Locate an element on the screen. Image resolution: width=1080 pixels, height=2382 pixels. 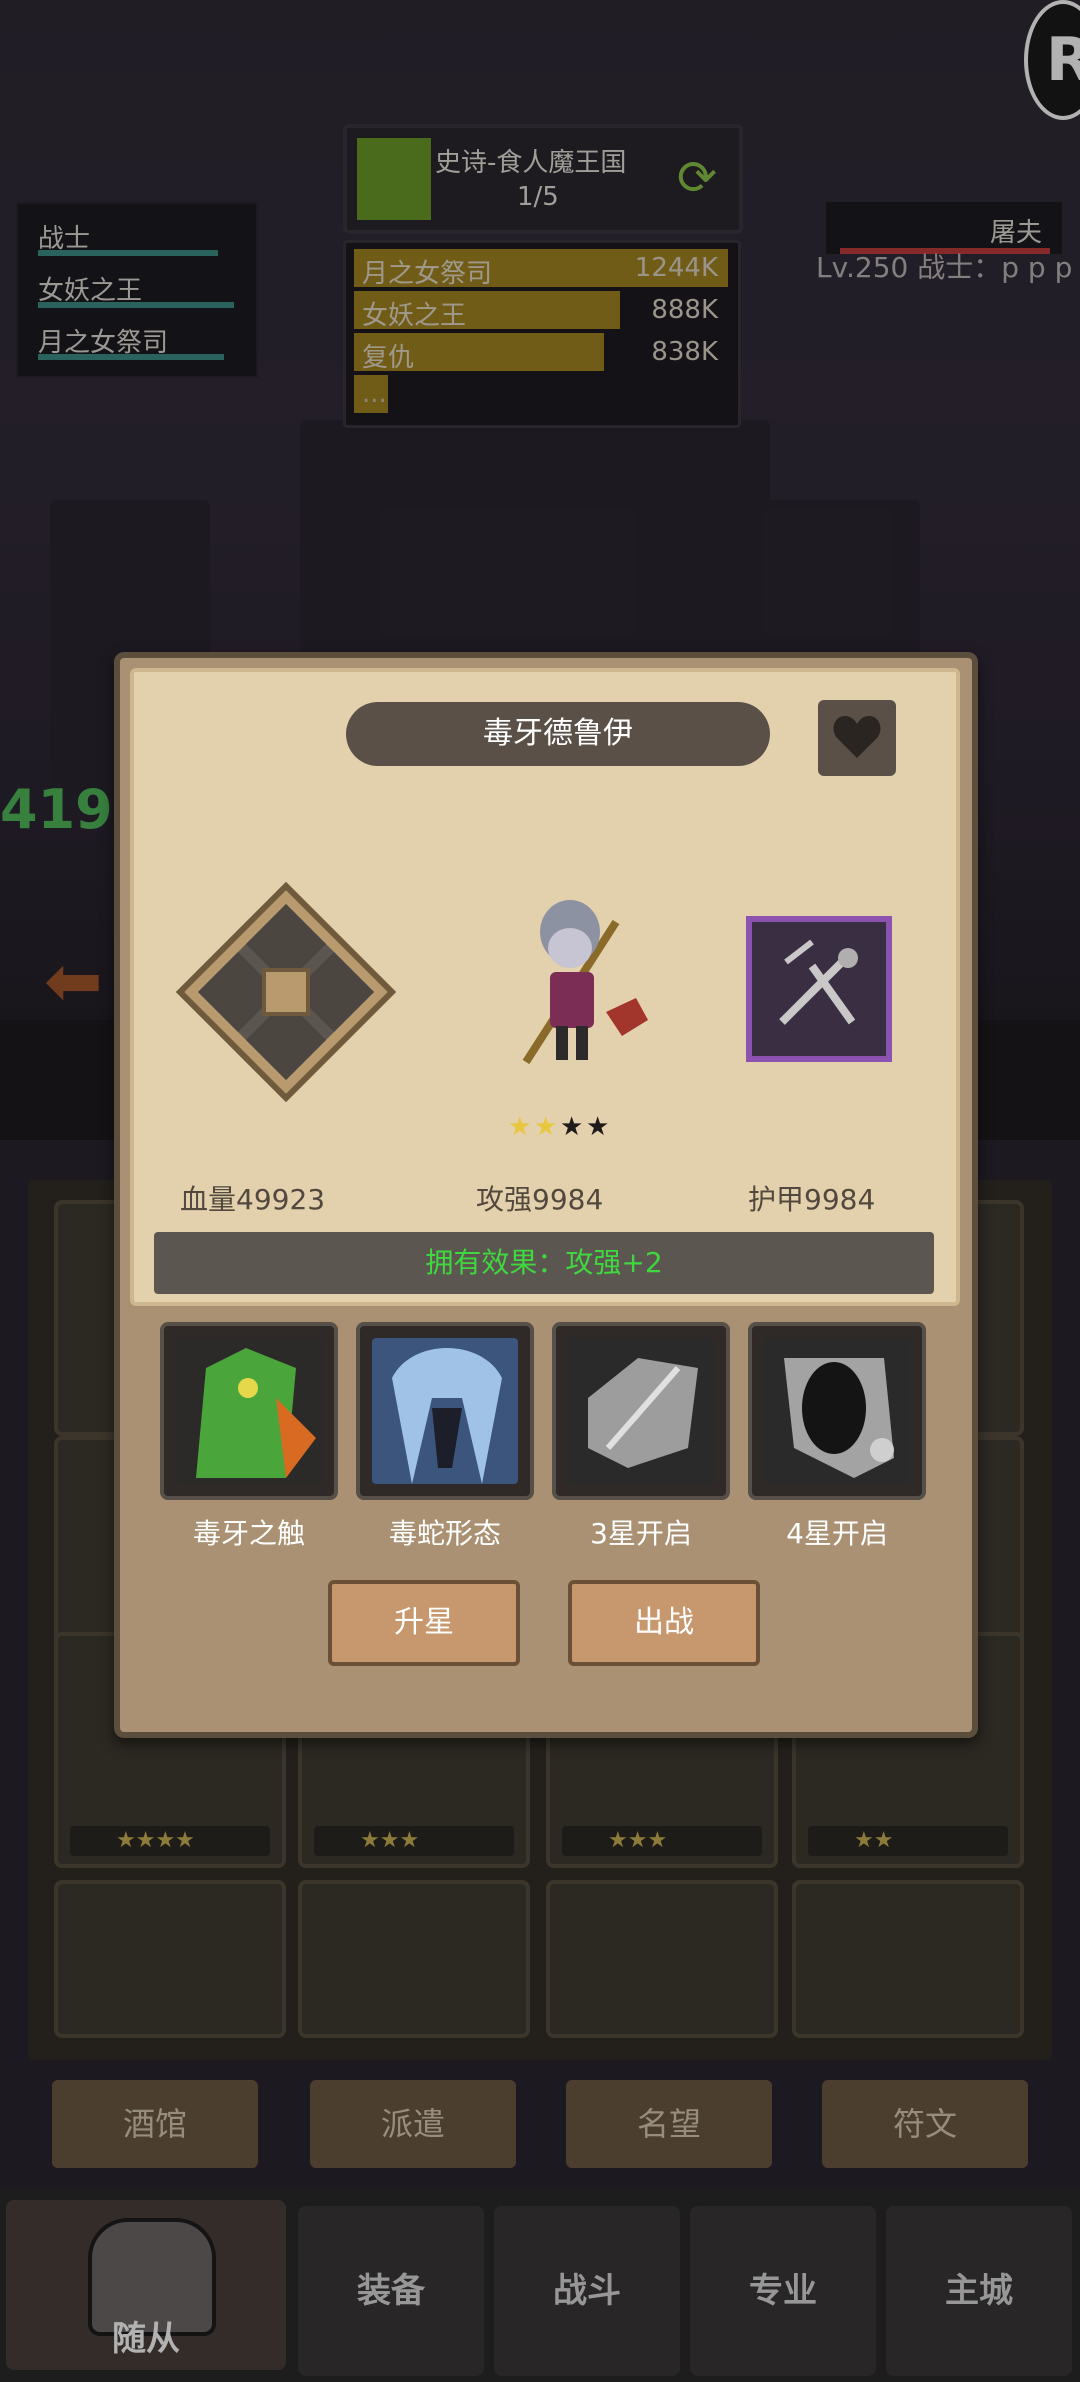
hero-star-rating: ★ ★ ★ ★ is located at coordinates (568, 1127).